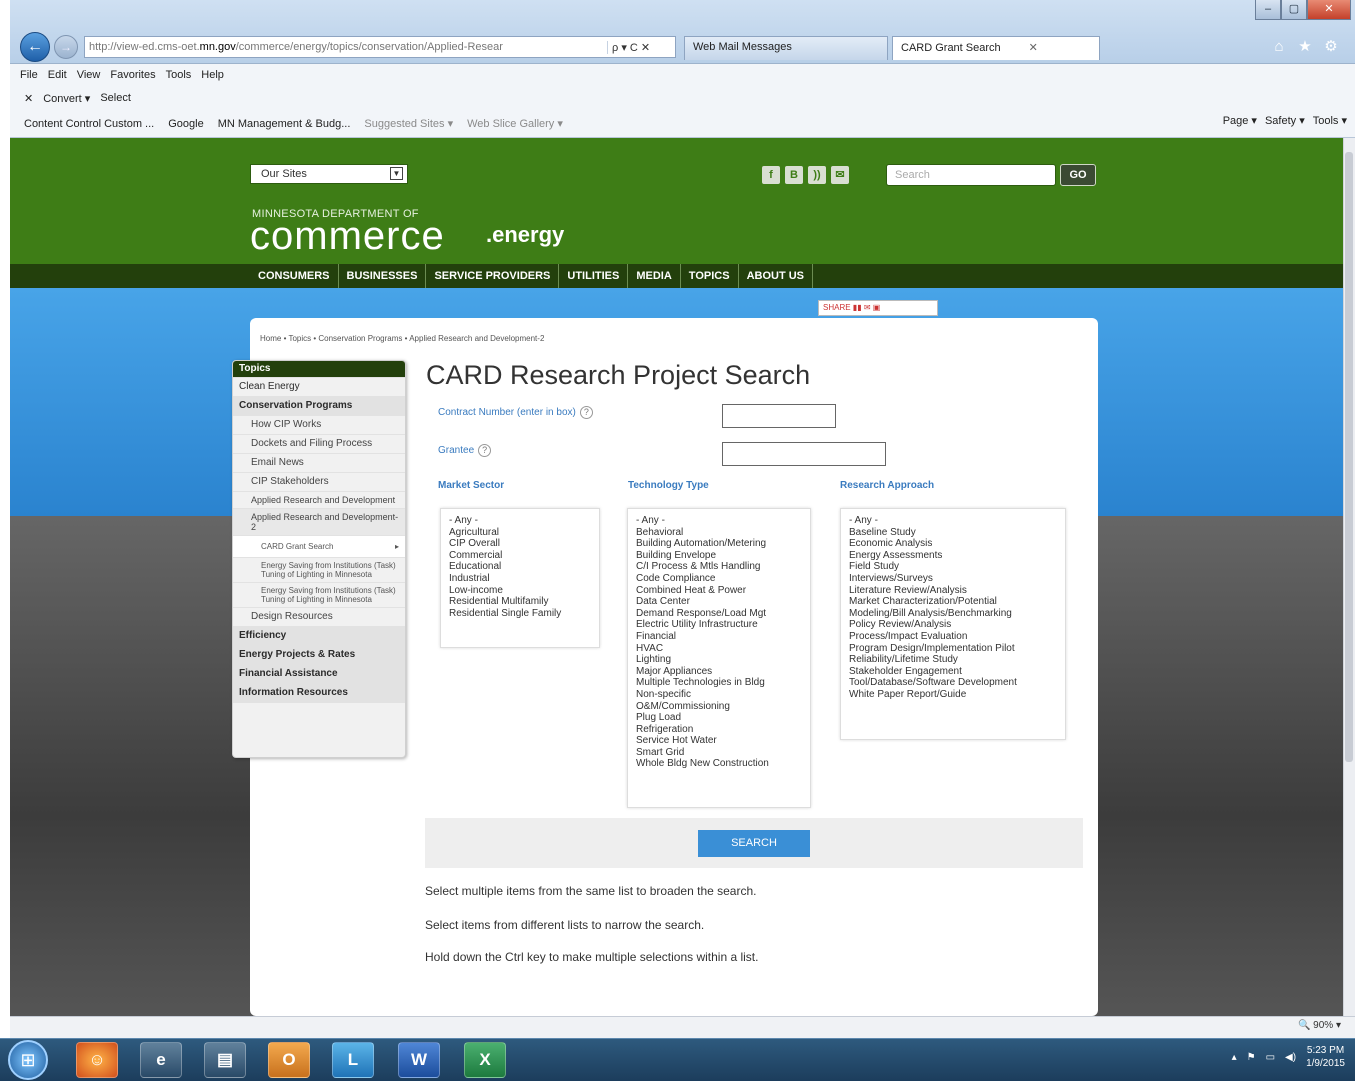 This screenshot has width=1355, height=1081. I want to click on favorite-google: Google, so click(185, 124).